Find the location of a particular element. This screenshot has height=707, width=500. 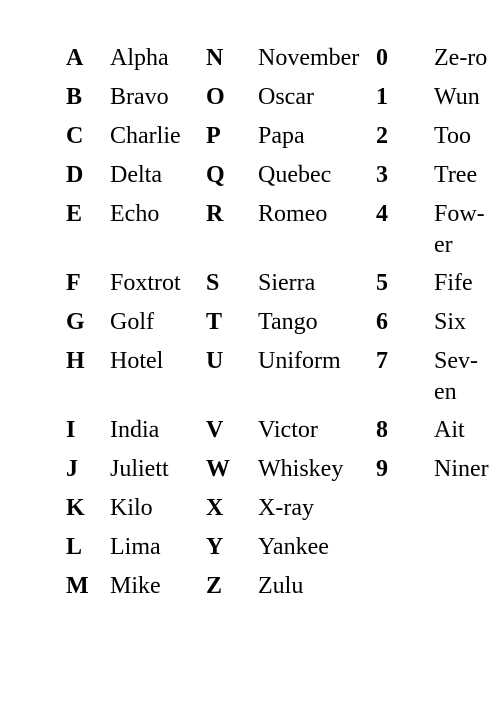

letter: X is located at coordinates (215, 508).